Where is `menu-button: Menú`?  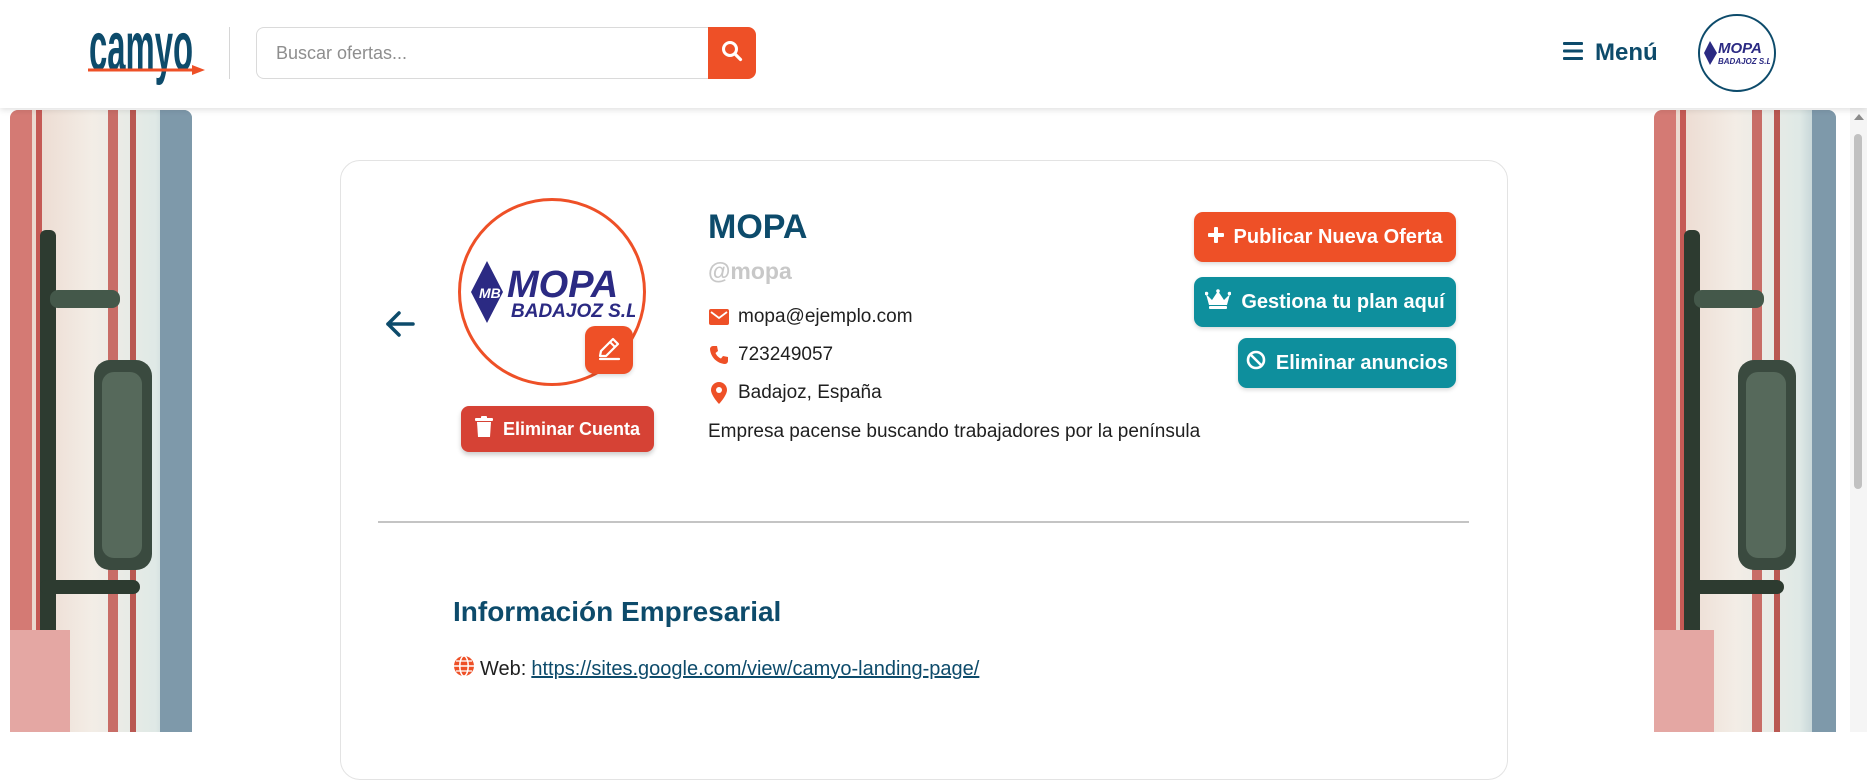 menu-button: Menú is located at coordinates (1610, 53).